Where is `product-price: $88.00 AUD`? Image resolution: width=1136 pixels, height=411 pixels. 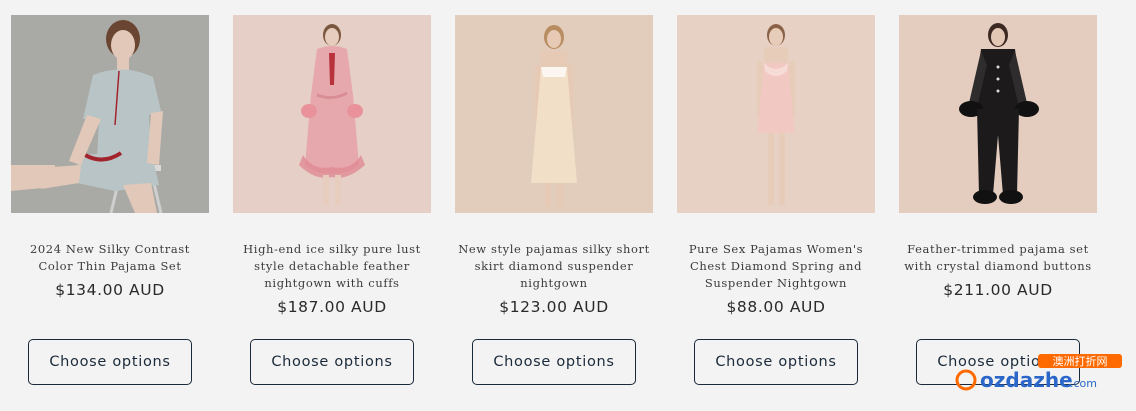
product-price: $88.00 AUD is located at coordinates (776, 307).